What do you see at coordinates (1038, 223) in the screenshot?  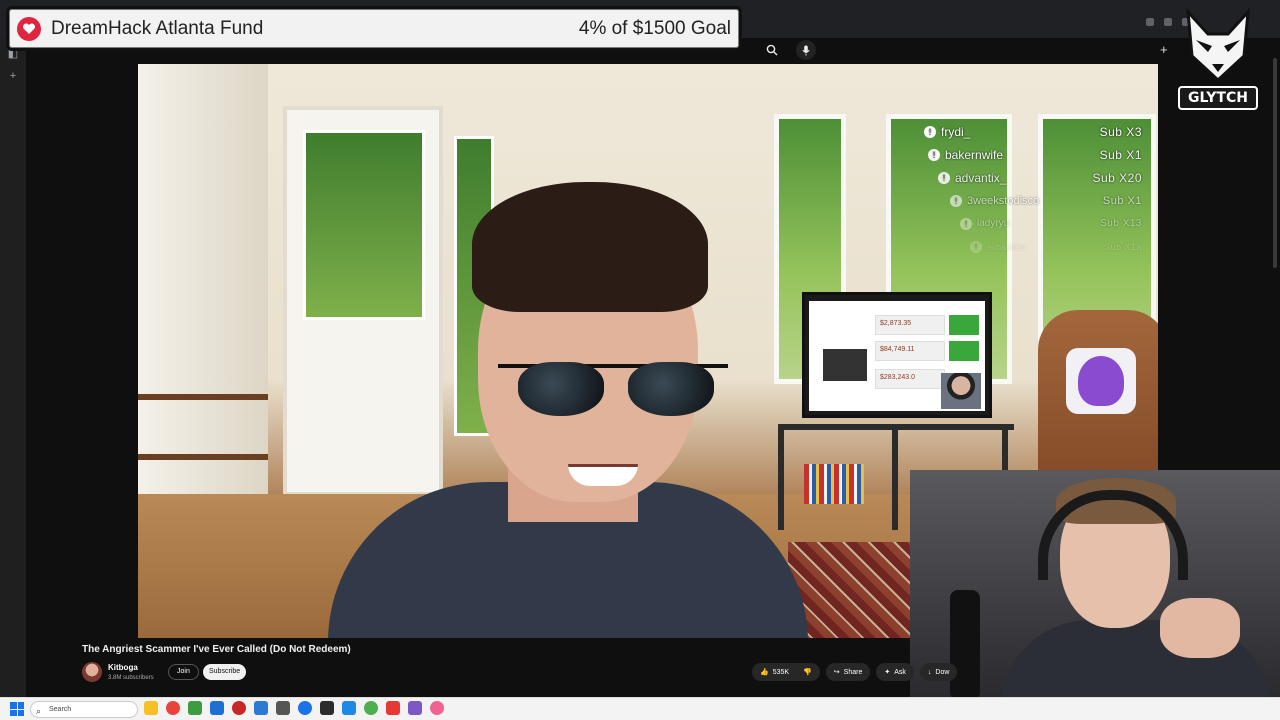 I see `sub-entry: ! ladyryu Sub X13` at bounding box center [1038, 223].